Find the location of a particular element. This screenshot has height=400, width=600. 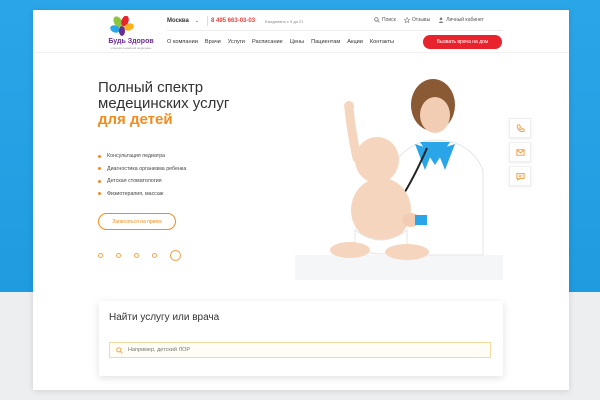

top-link-label: Поиск is located at coordinates (389, 20).